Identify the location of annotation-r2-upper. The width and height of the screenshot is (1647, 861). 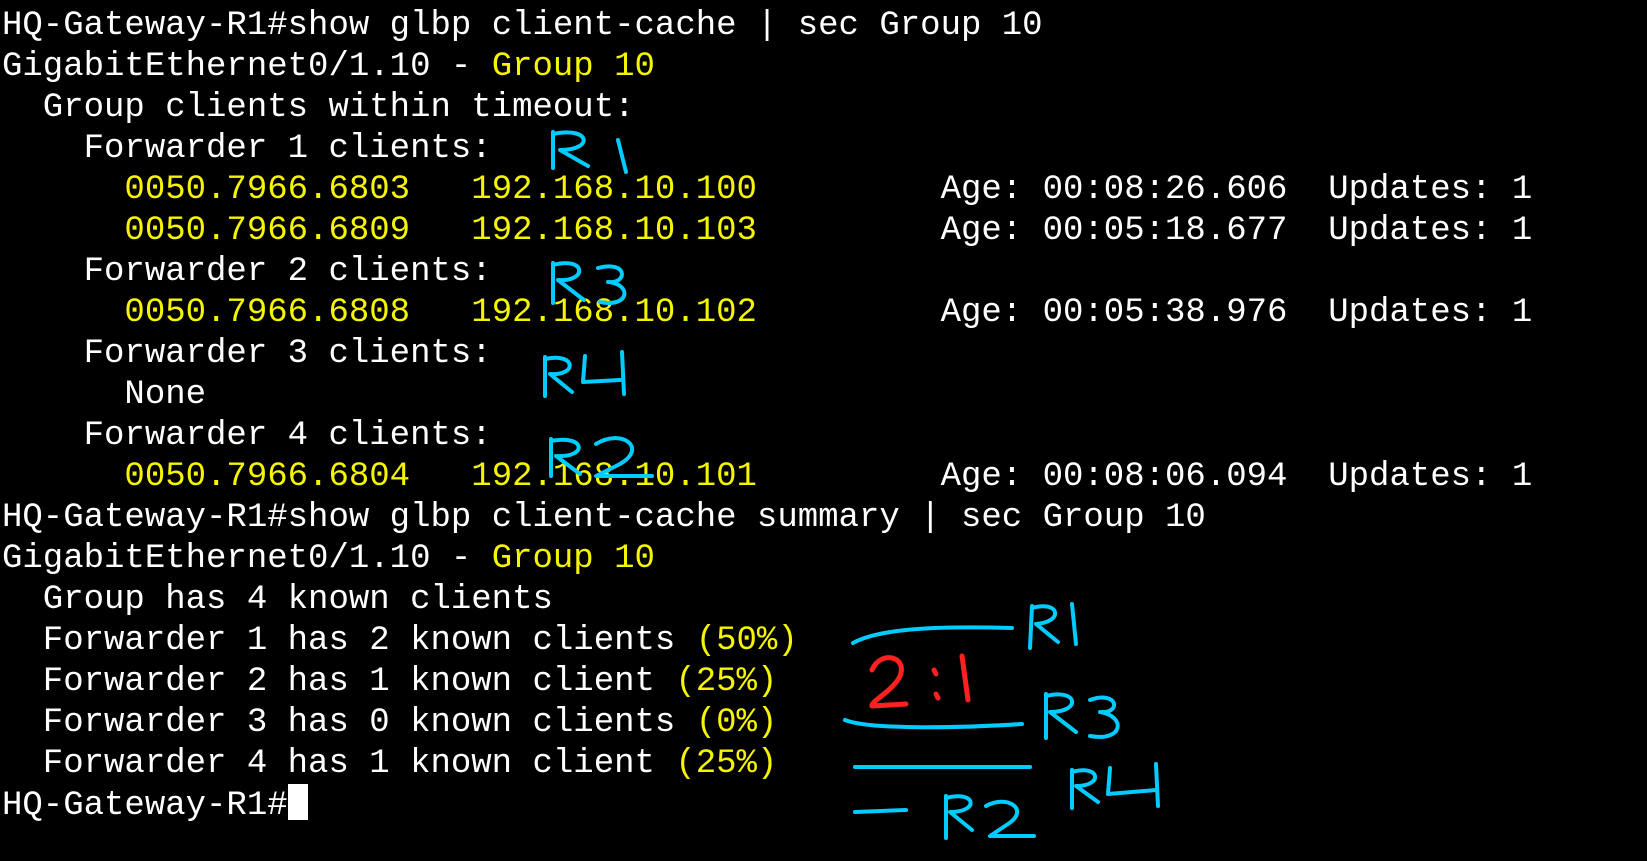
(601, 457).